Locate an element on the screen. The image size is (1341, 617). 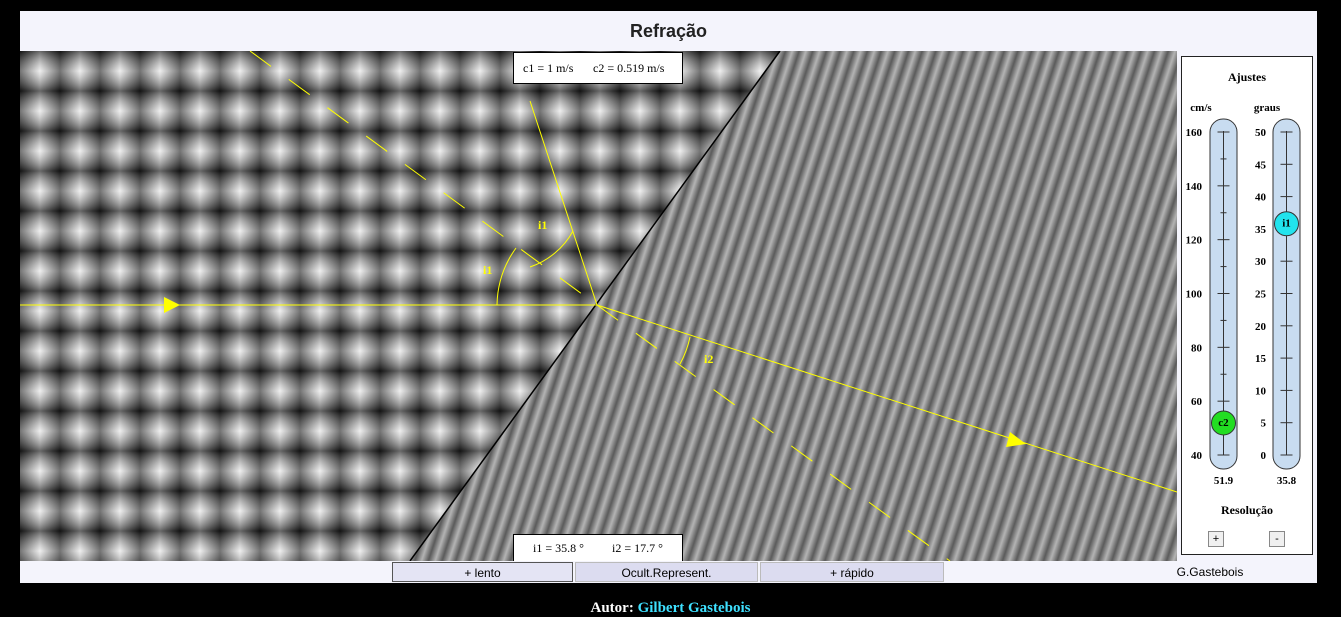
angle-tick-label: 45 is located at coordinates (1261, 165).